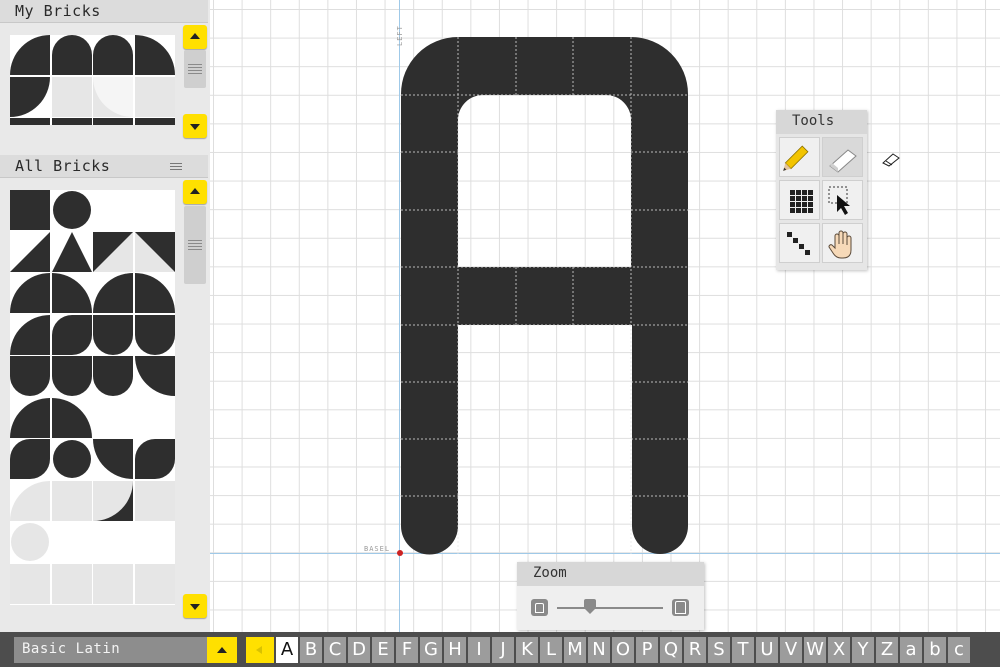 The height and width of the screenshot is (667, 1000). Describe the element at coordinates (359, 650) in the screenshot. I see `glyph-D: D` at that location.